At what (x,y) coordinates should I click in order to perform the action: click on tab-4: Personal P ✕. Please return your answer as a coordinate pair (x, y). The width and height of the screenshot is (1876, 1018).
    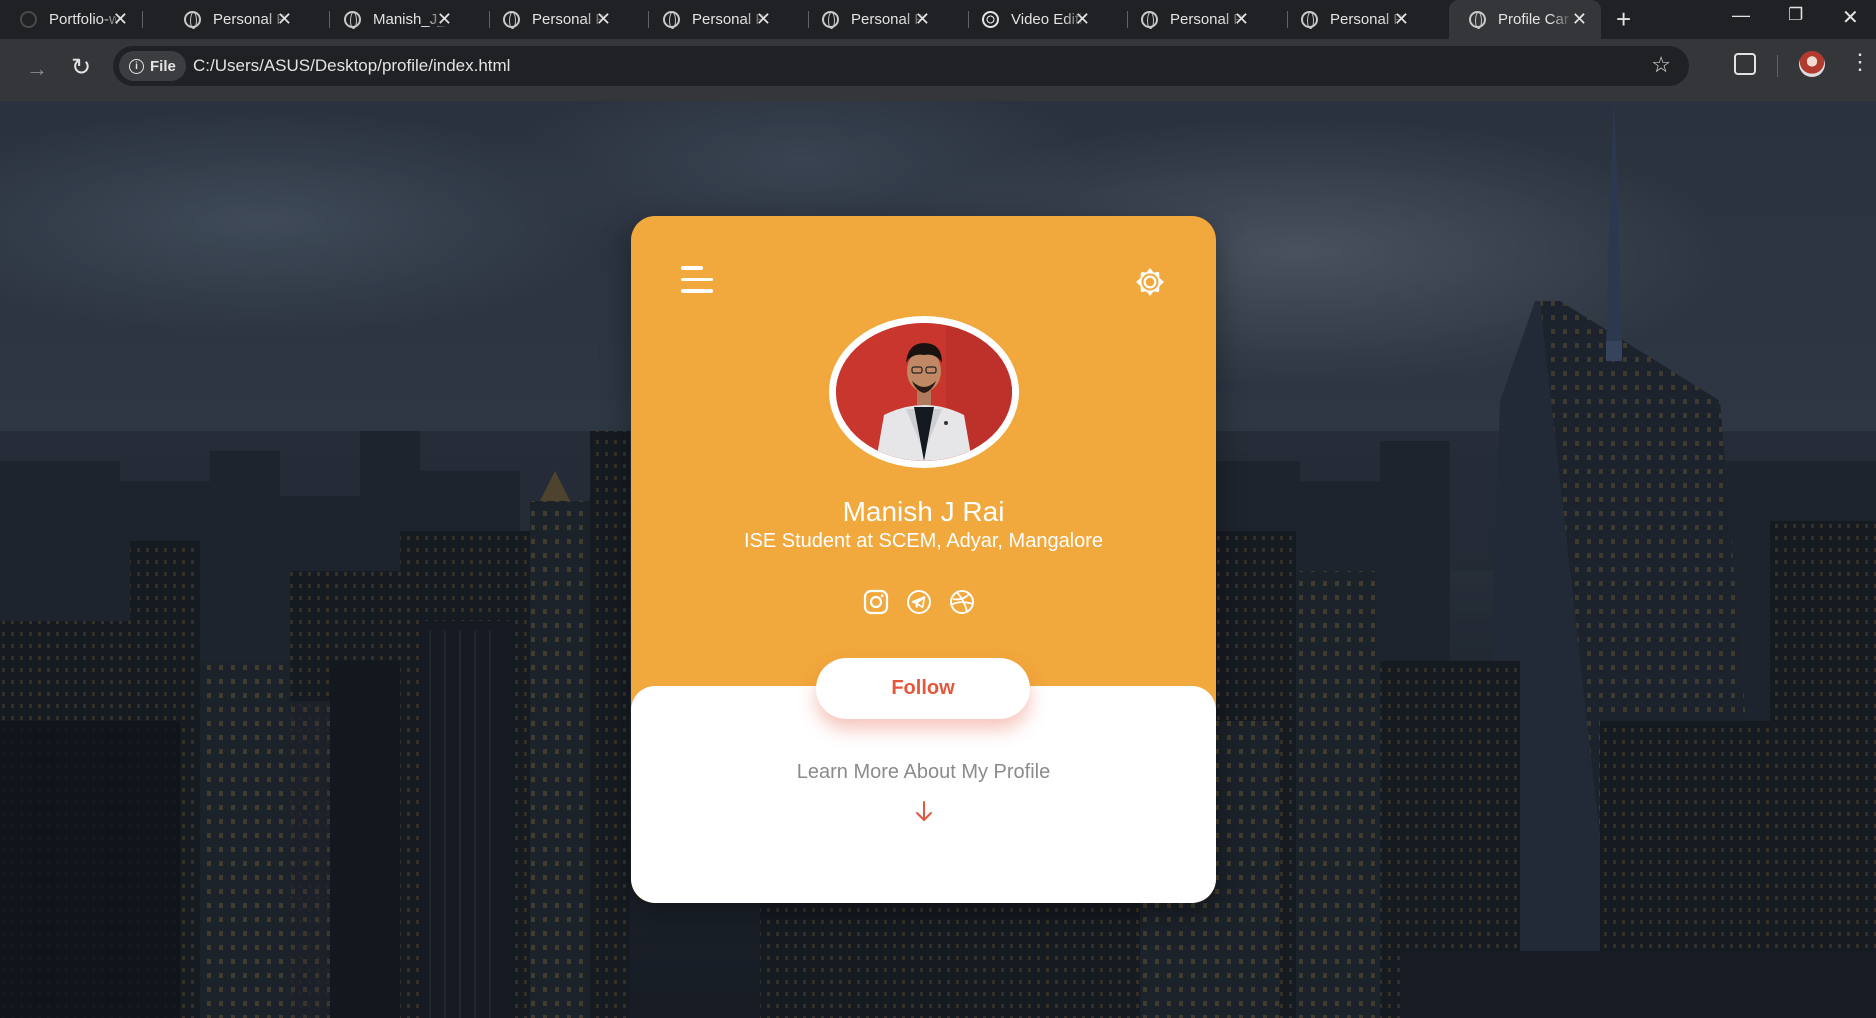
    Looking at the image, I should click on (714, 19).